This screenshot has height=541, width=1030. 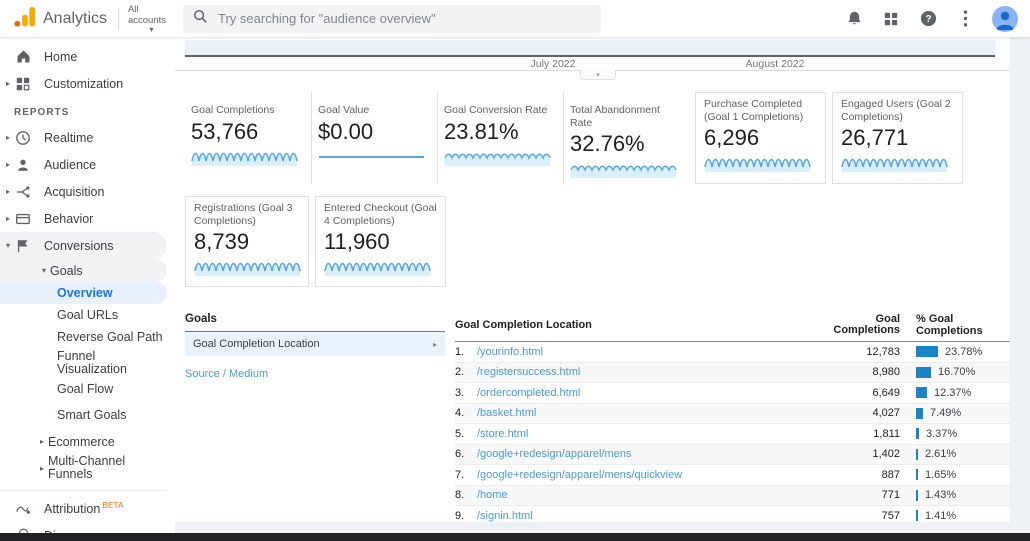 What do you see at coordinates (528, 393) in the screenshot?
I see `goal-location-link: /ordercompleted.html` at bounding box center [528, 393].